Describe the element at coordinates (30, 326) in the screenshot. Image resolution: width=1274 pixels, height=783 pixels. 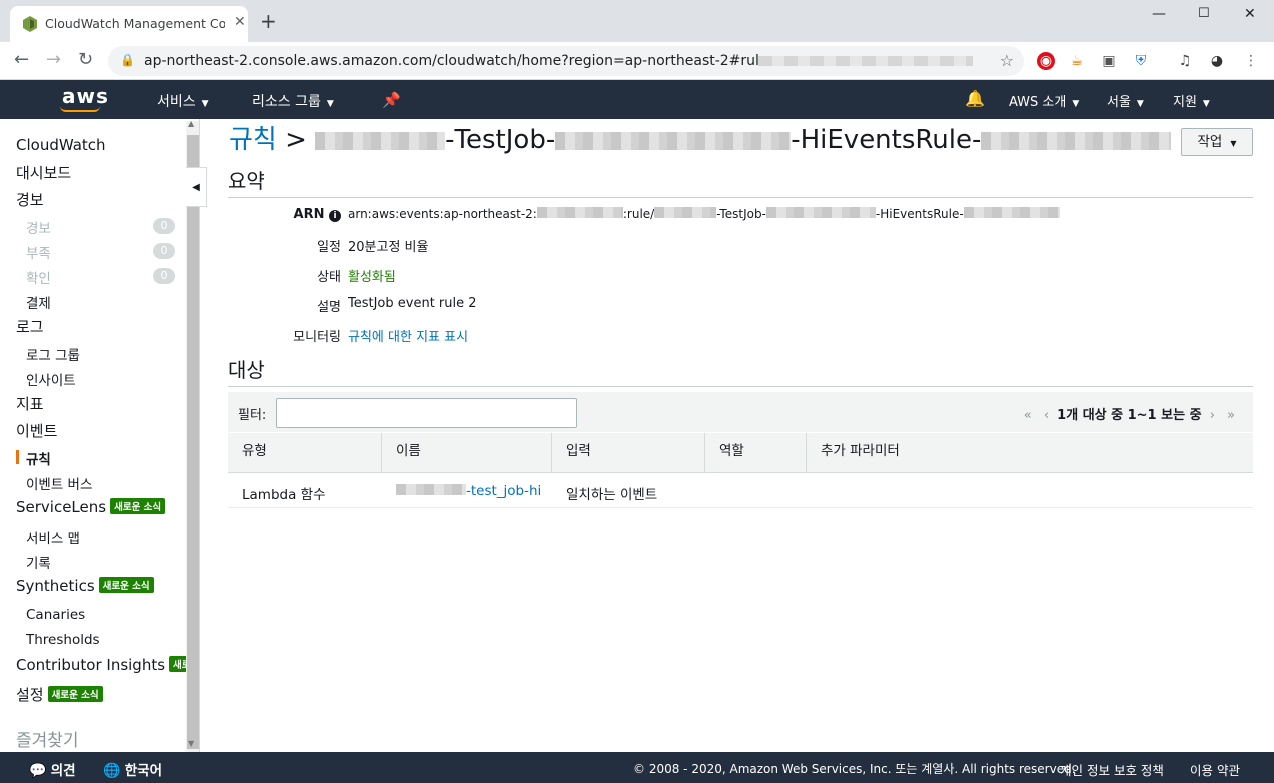
I see `sidebar-item-logs: 로그` at that location.